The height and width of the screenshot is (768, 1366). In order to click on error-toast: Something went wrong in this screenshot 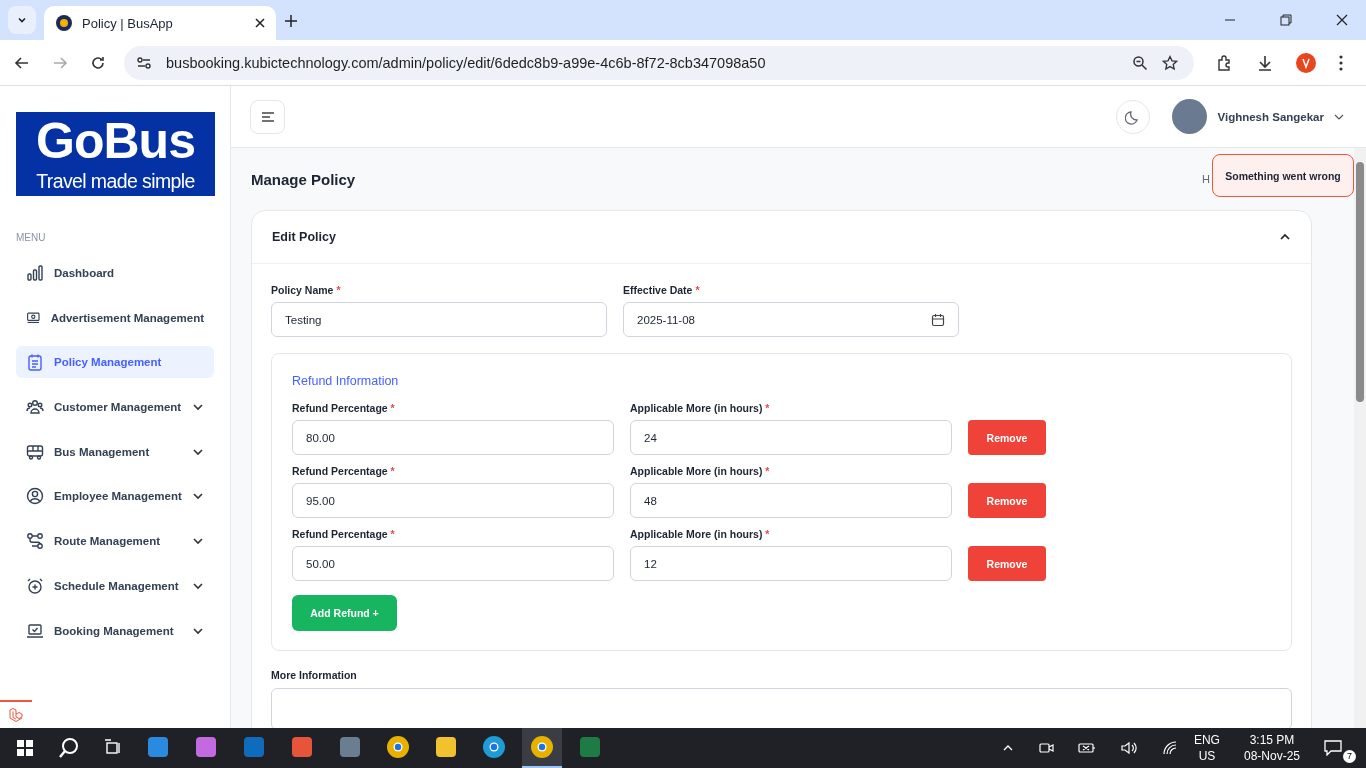, I will do `click(1283, 175)`.